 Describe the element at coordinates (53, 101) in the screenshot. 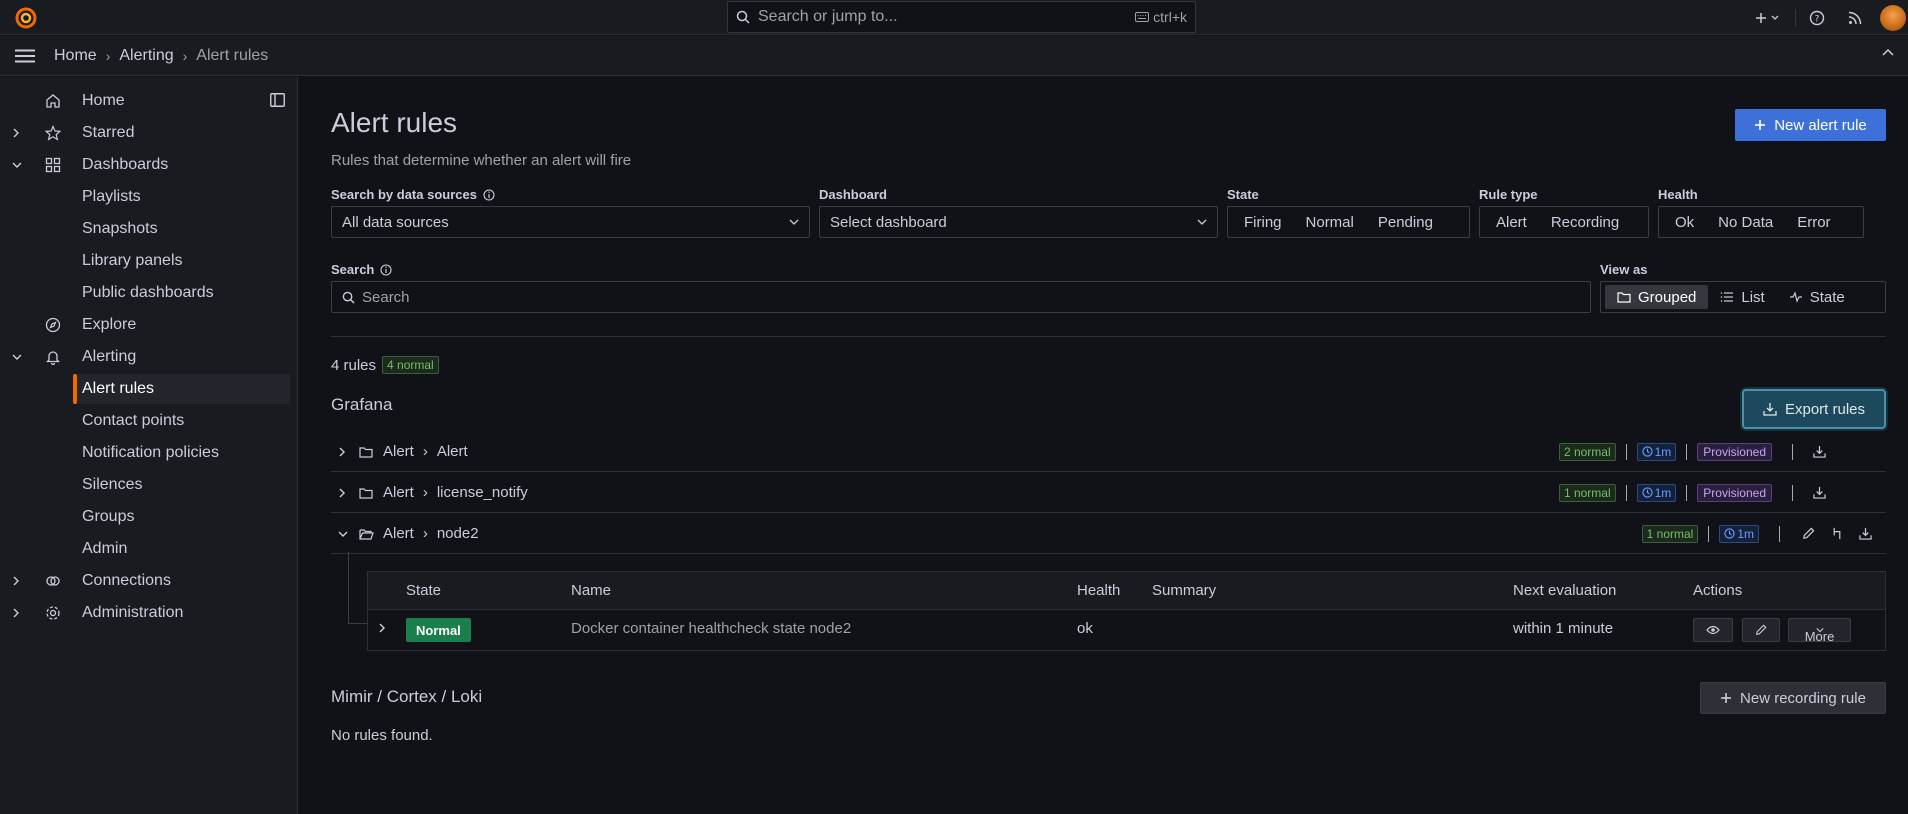

I see `home-icon` at that location.